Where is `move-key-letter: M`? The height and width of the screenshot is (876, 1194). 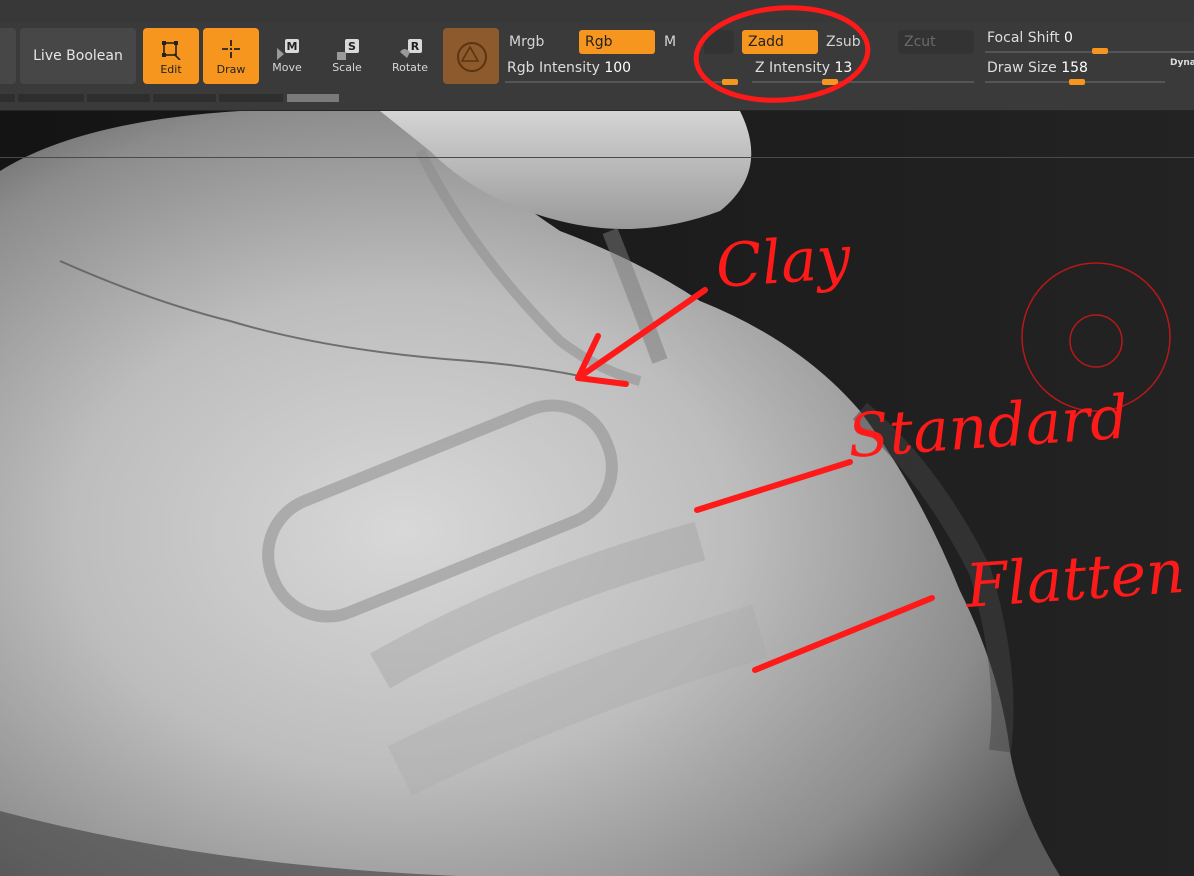
move-key-letter: M is located at coordinates (292, 46).